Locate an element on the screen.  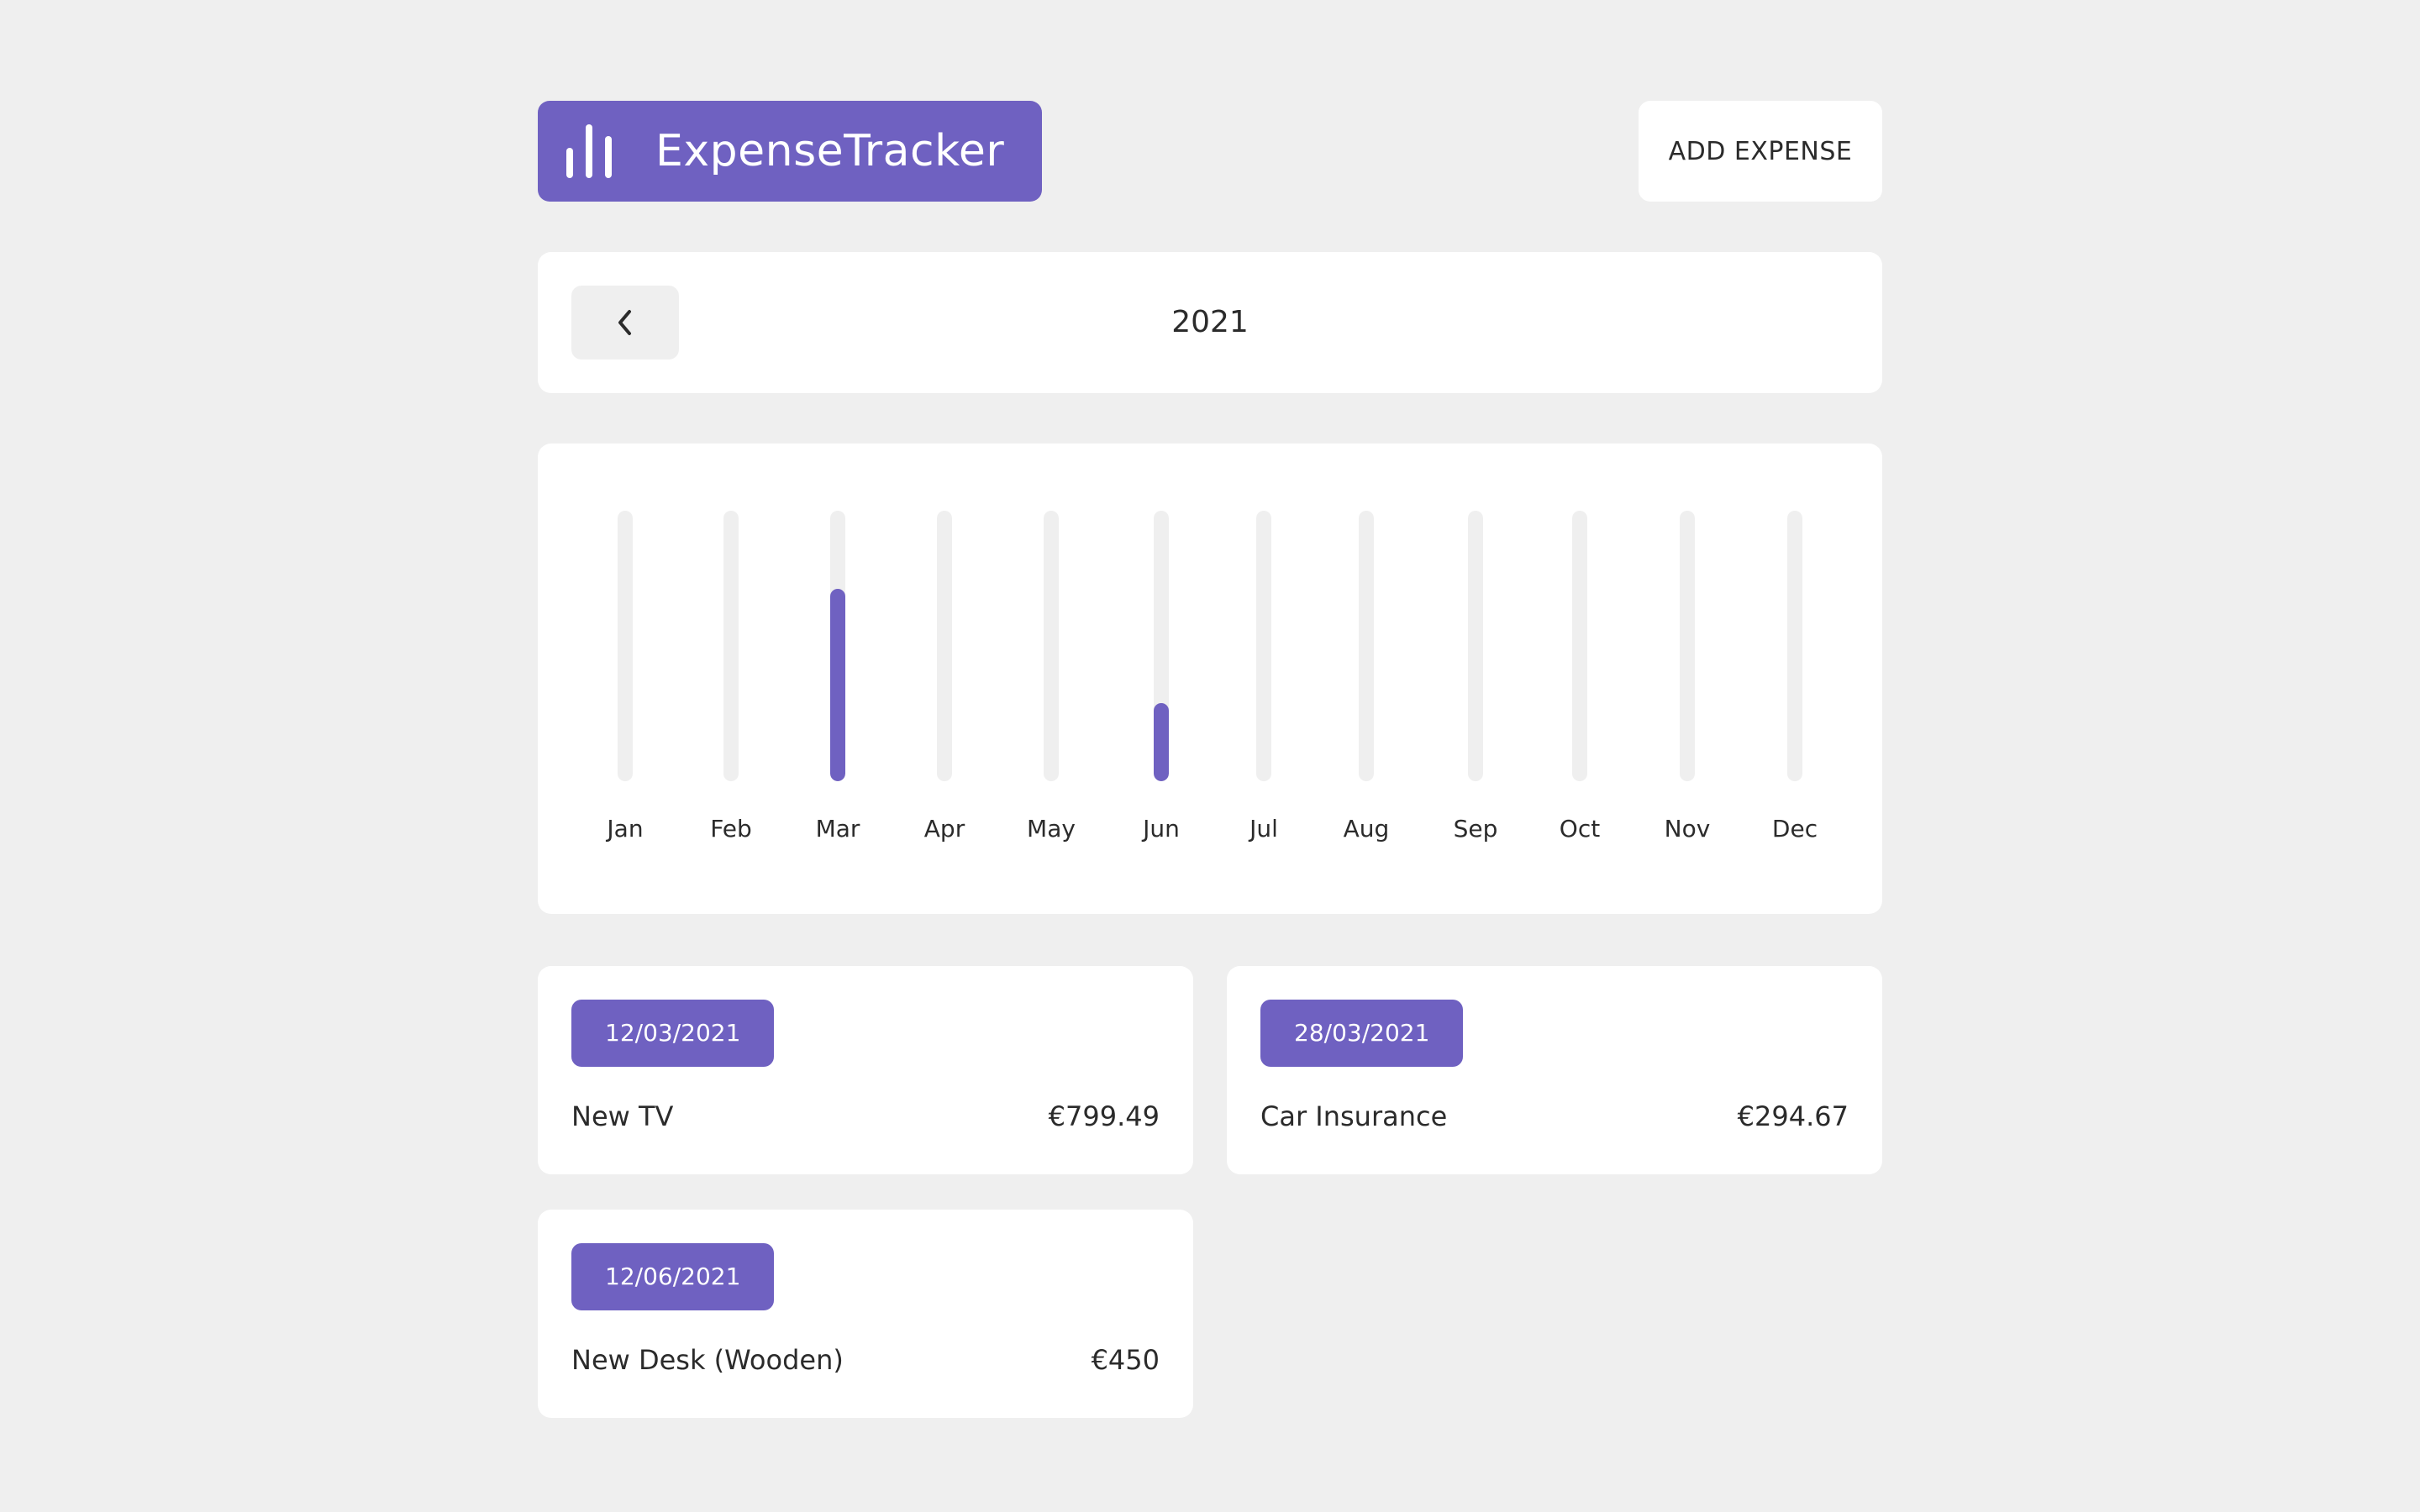
chart-bar-feb: Feb is located at coordinates (731, 691).